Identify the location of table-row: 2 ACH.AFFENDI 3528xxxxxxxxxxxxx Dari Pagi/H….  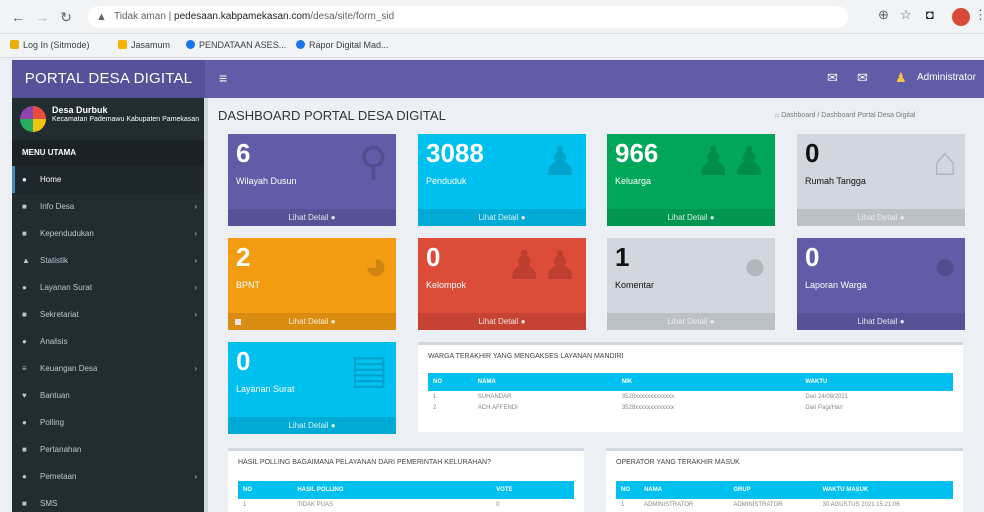
(690, 407).